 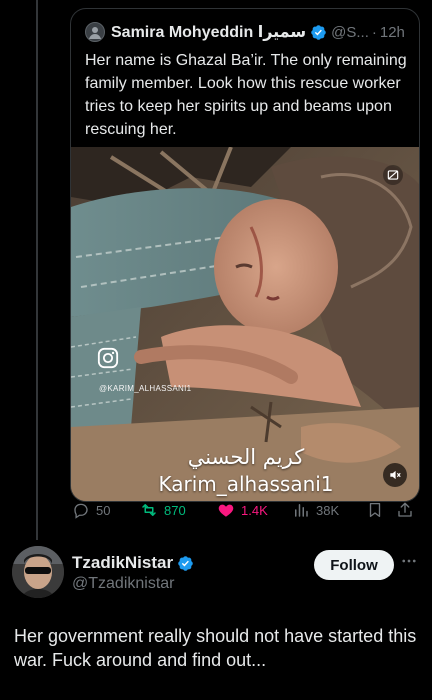 I want to click on reply-author-handle: @Tzadiknistar, so click(x=123, y=584).